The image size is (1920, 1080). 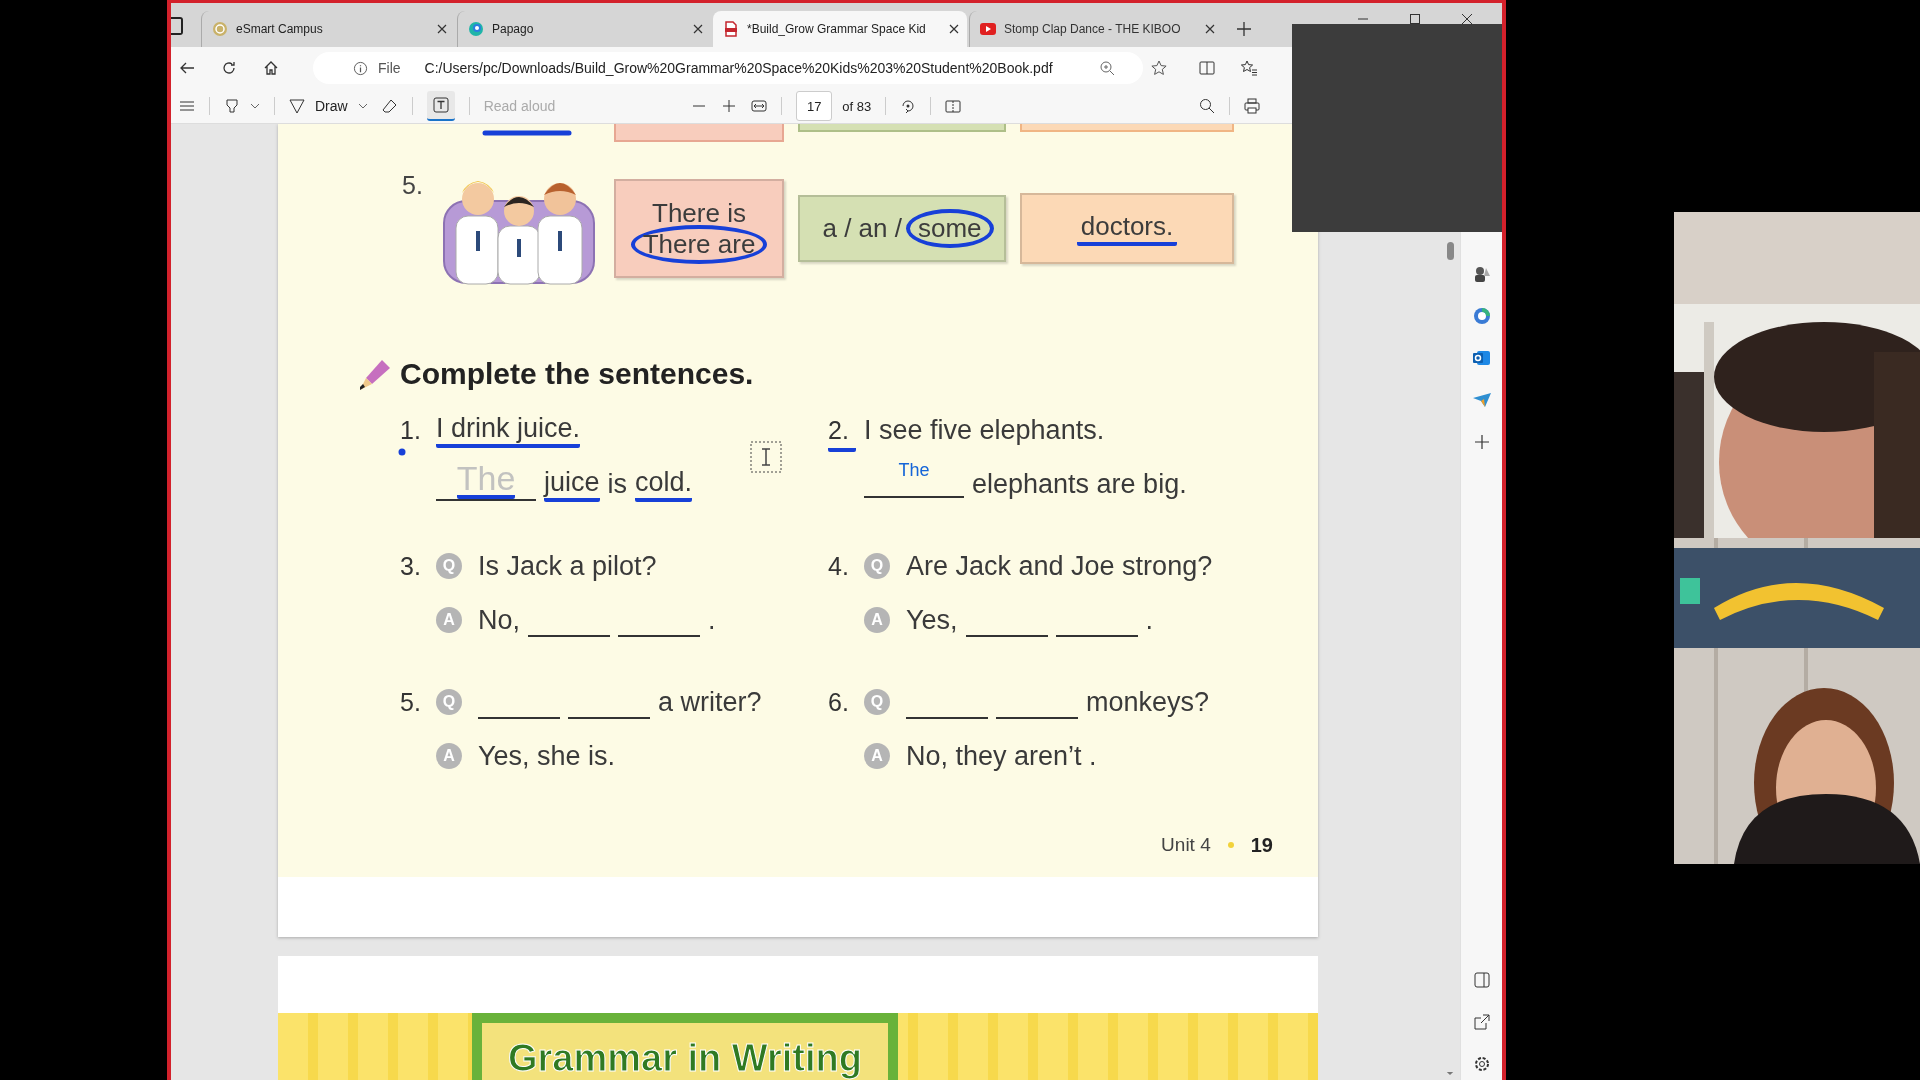 What do you see at coordinates (857, 106) in the screenshot?
I see `page-count: of 83` at bounding box center [857, 106].